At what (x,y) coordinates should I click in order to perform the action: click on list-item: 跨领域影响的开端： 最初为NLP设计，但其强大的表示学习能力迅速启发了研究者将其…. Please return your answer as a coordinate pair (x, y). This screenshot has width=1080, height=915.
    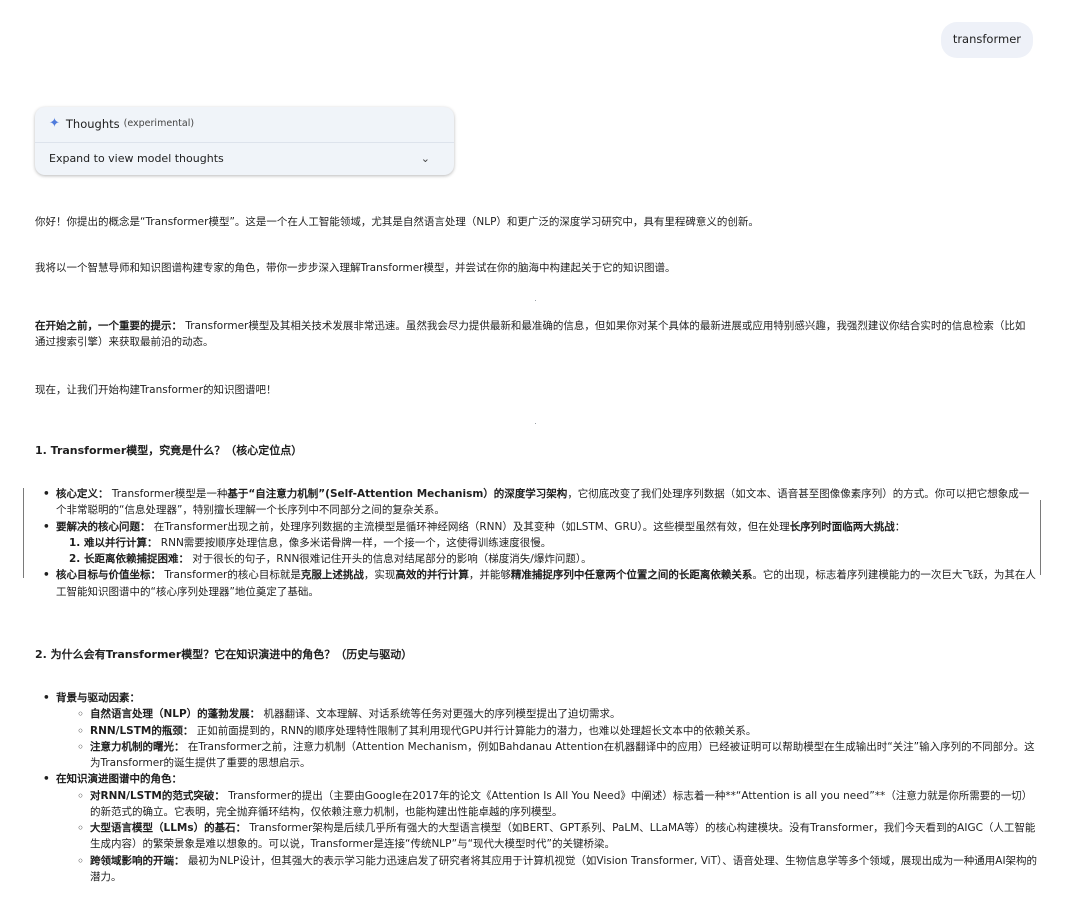
    Looking at the image, I should click on (557, 869).